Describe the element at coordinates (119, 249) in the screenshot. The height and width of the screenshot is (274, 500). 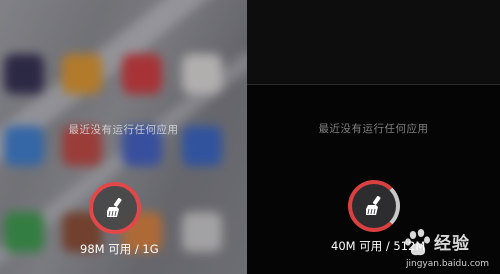
I see `memory-status: 98M 可用 / 1G` at that location.